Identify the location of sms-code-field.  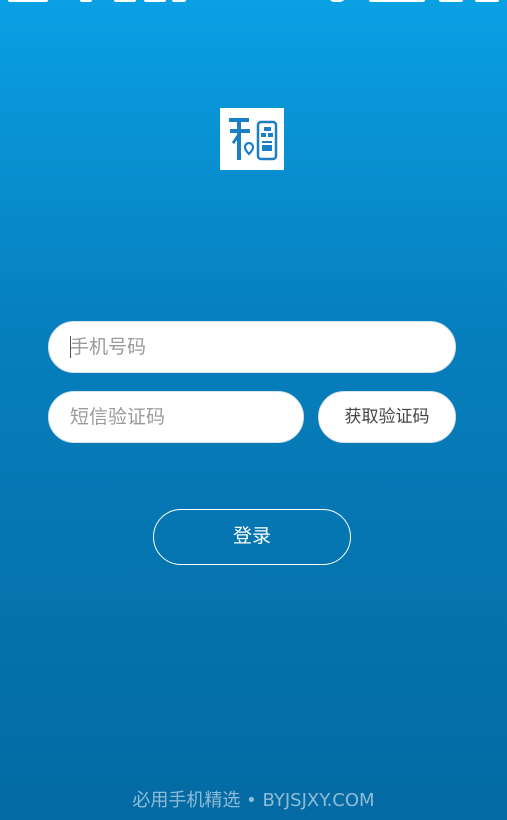
(176, 417).